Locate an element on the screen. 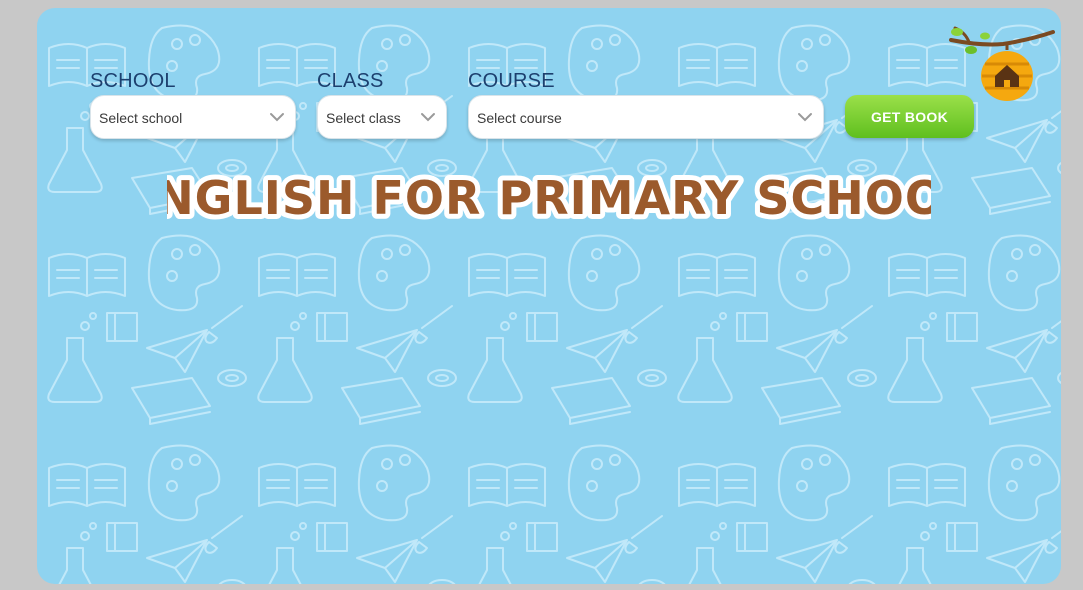 The image size is (1083, 590). home-icon is located at coordinates (1002, 60).